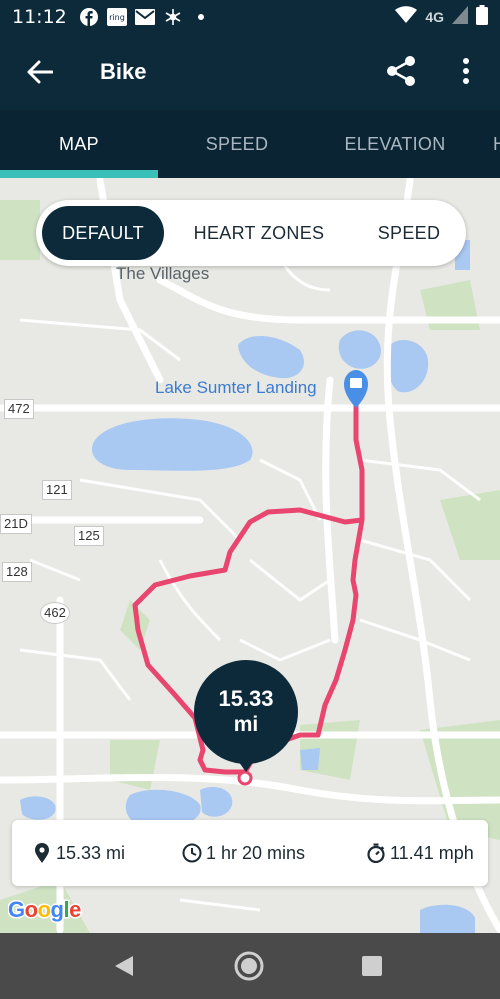 Image resolution: width=500 pixels, height=999 pixels. I want to click on tab-elevation: ELEVATION, so click(395, 144).